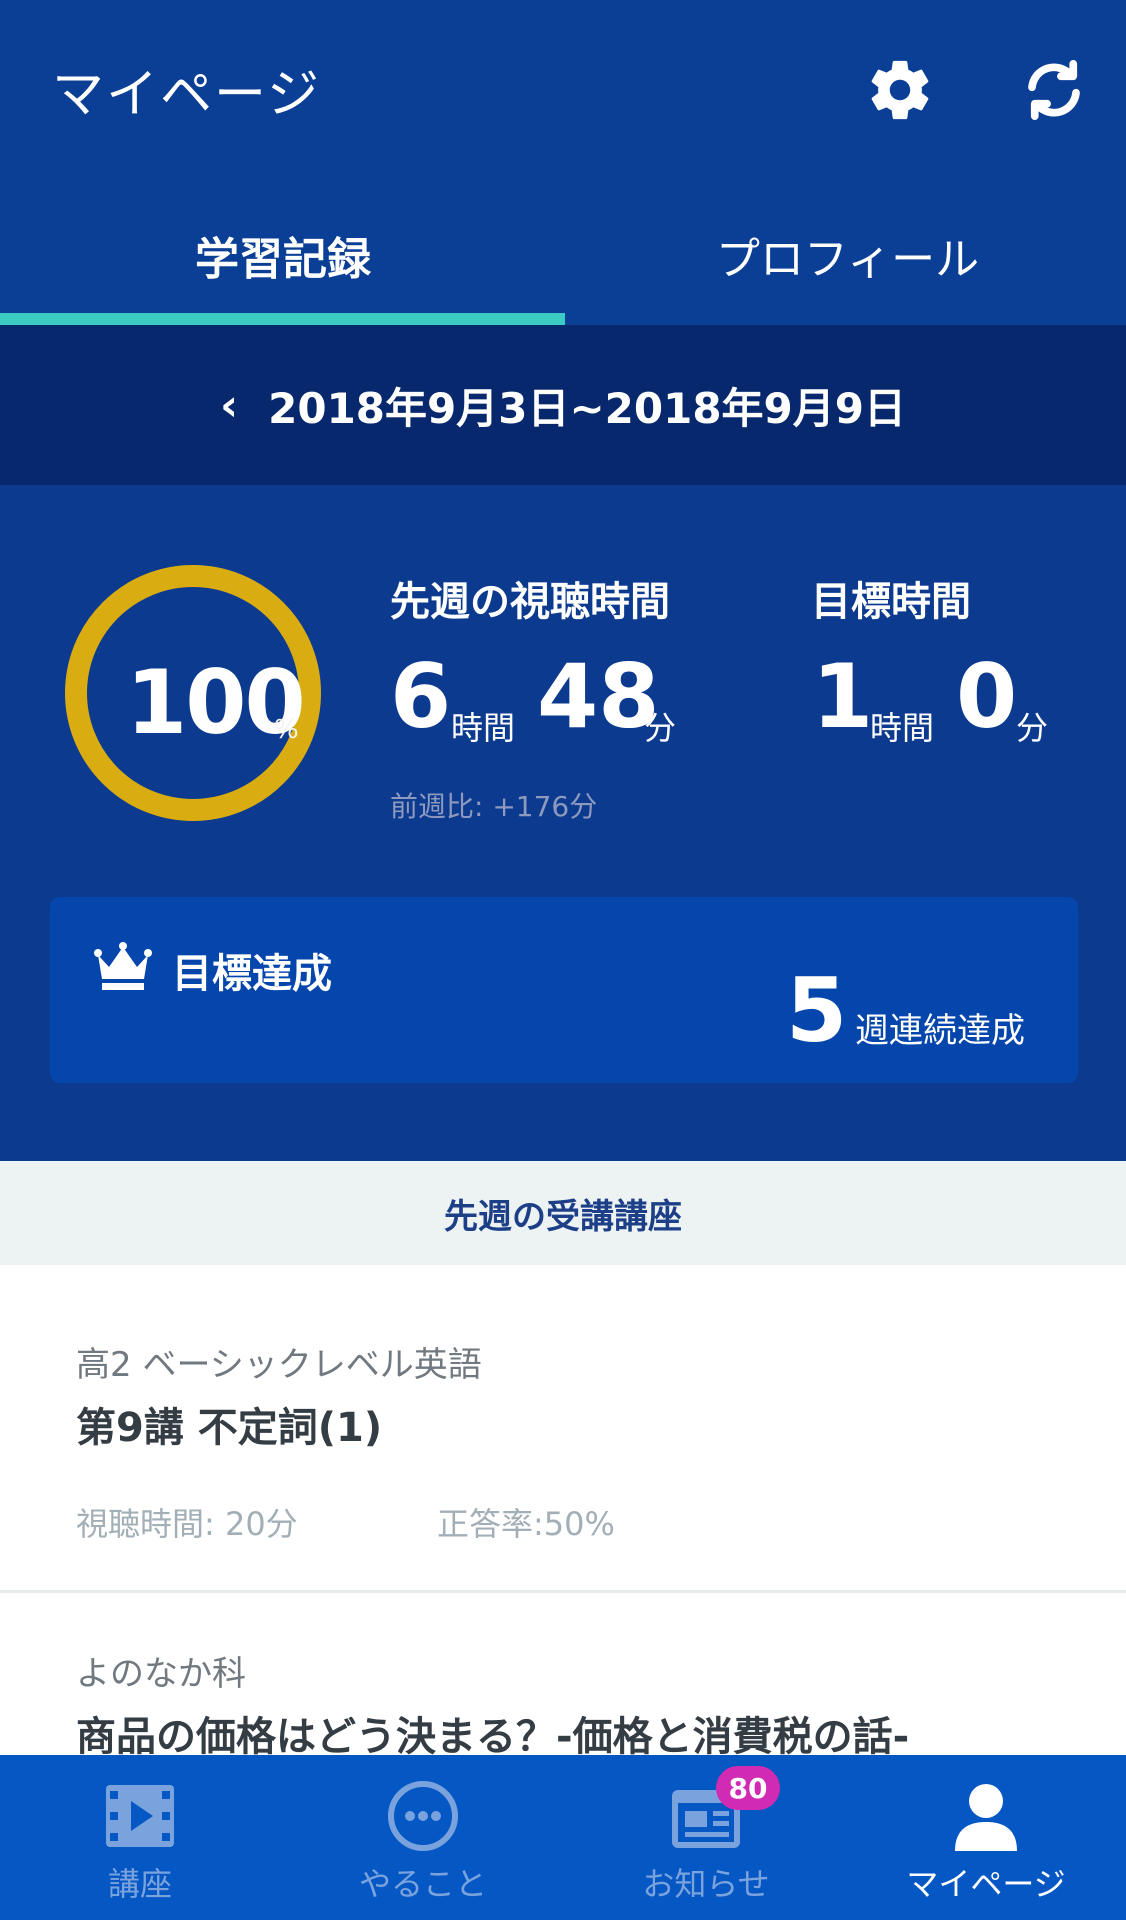  Describe the element at coordinates (229, 1428) in the screenshot. I see `lesson-title: 第9講 不定詞(1)` at that location.